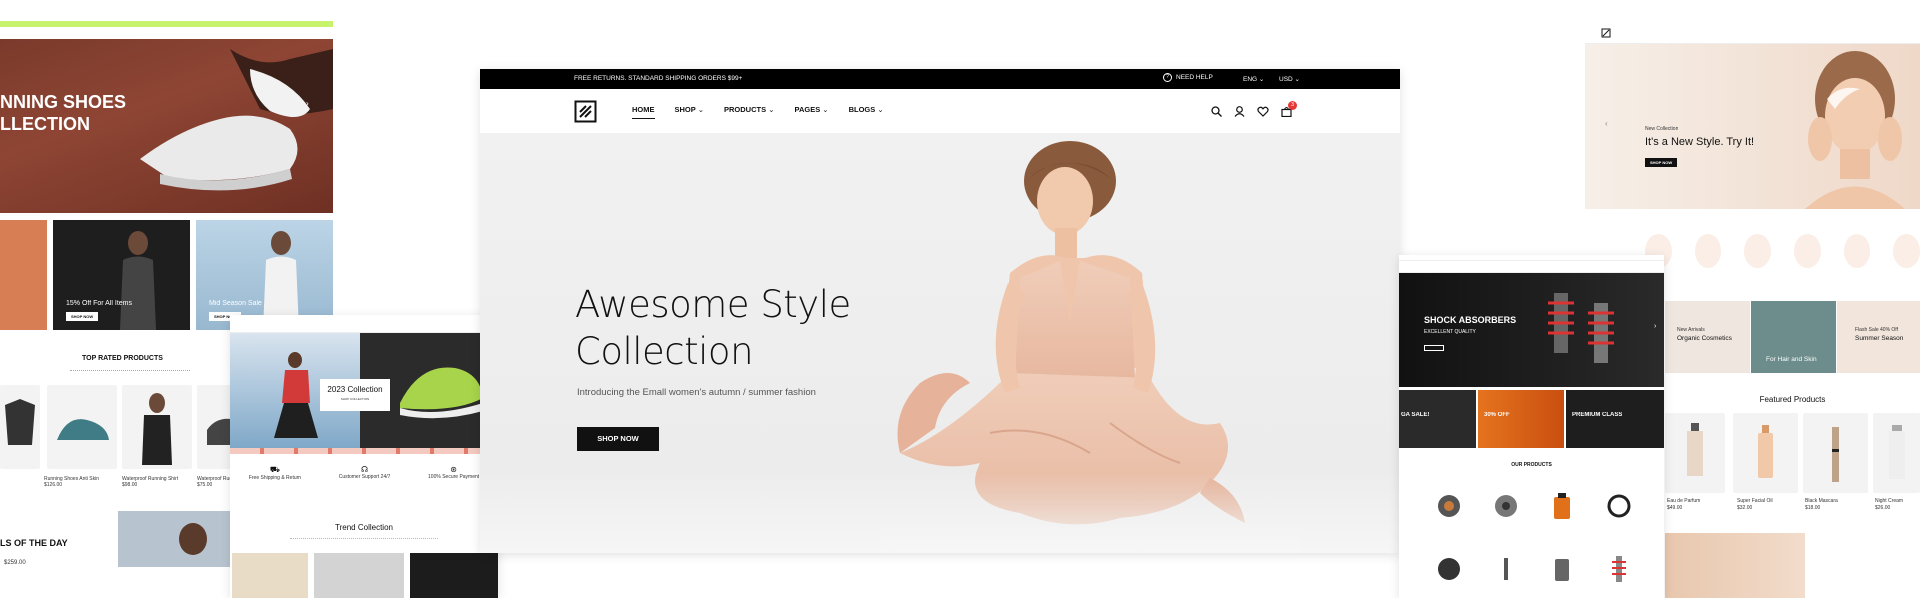 This screenshot has width=1920, height=598. What do you see at coordinates (235, 303) in the screenshot?
I see `left-banner-2-title: Mid Season Sale` at bounding box center [235, 303].